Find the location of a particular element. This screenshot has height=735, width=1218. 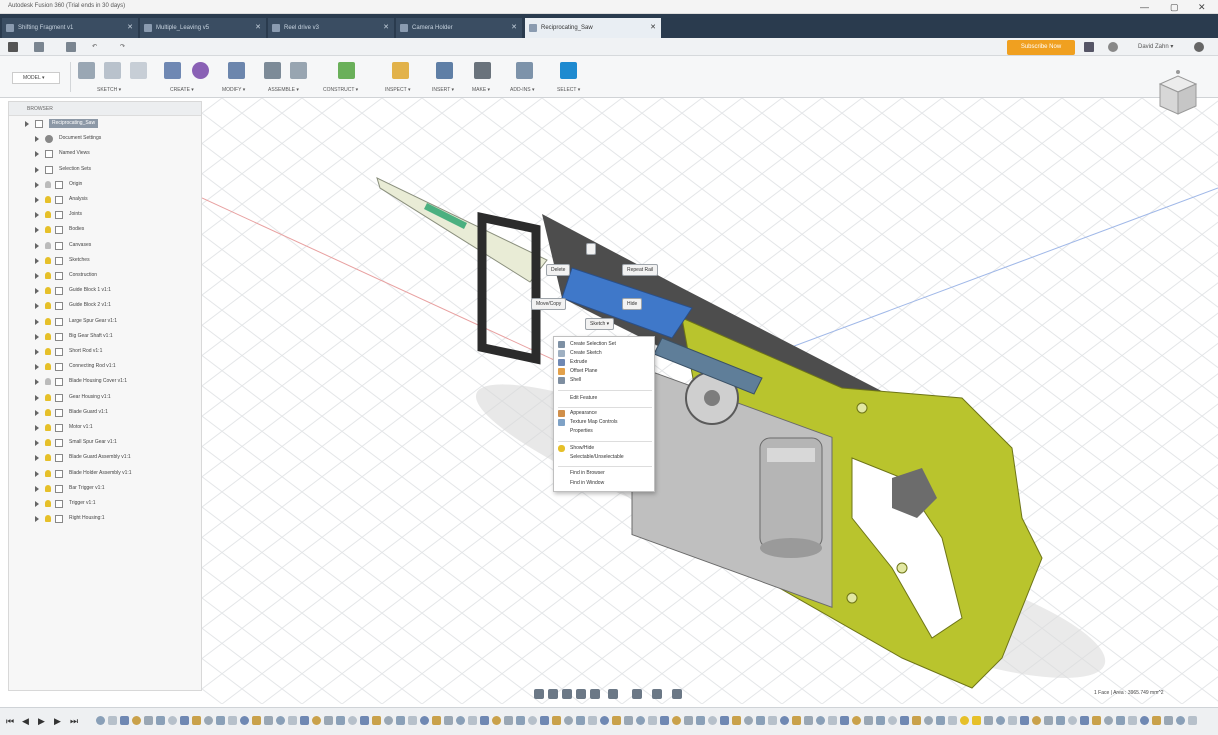

browser-tree-item: Sketches is located at coordinates (105, 261).